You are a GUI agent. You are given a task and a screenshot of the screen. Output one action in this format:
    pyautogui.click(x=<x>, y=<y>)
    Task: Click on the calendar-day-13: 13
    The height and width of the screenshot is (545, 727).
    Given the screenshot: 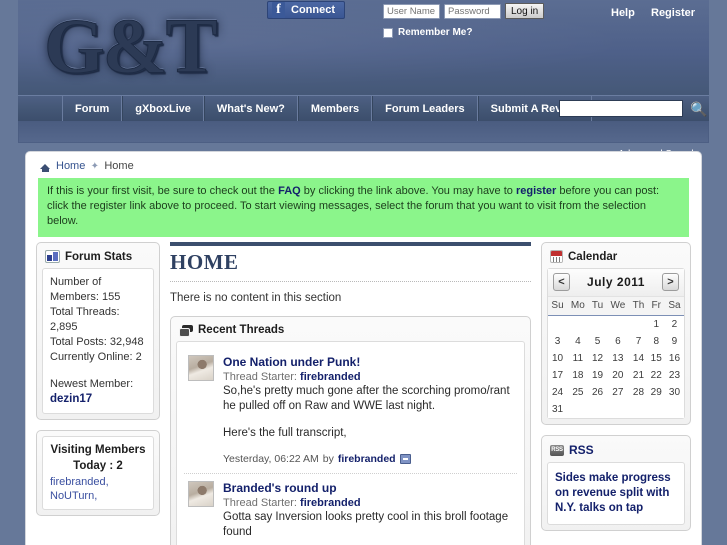 What is the action you would take?
    pyautogui.click(x=618, y=358)
    